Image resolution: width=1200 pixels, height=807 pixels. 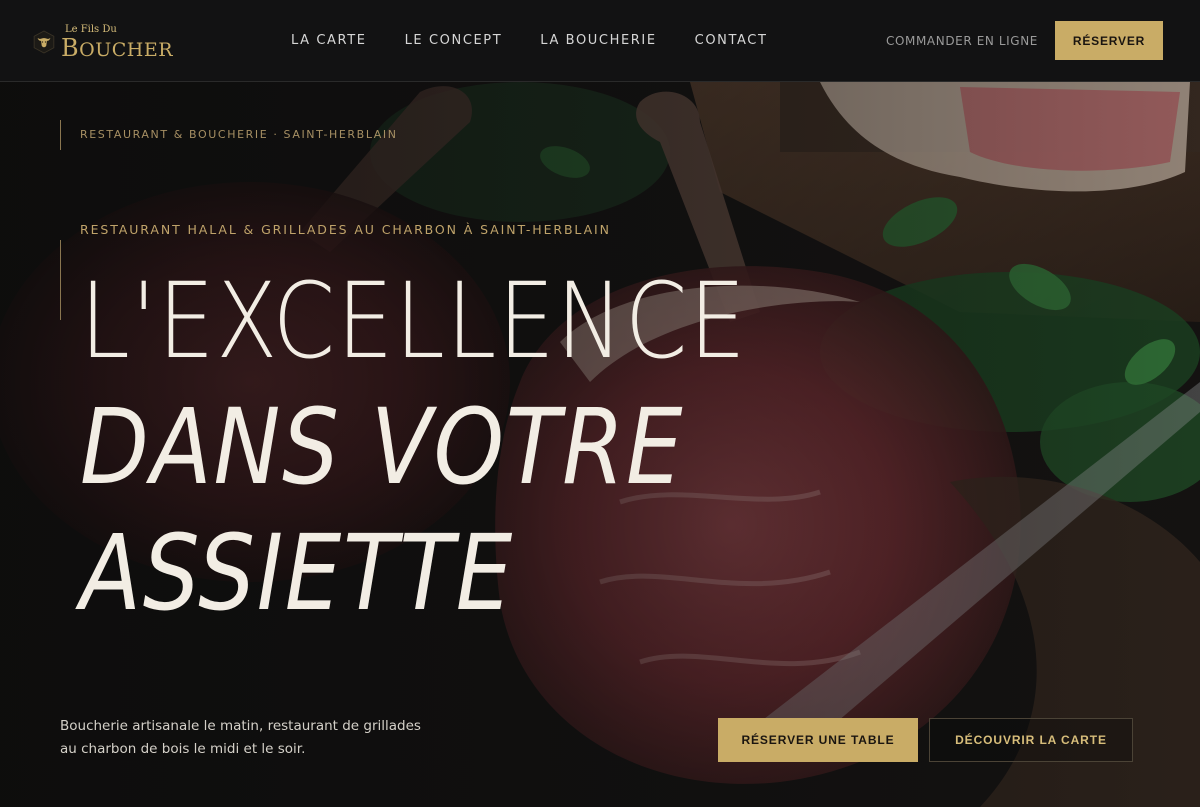 I want to click on bull-head-icon, so click(x=44, y=42).